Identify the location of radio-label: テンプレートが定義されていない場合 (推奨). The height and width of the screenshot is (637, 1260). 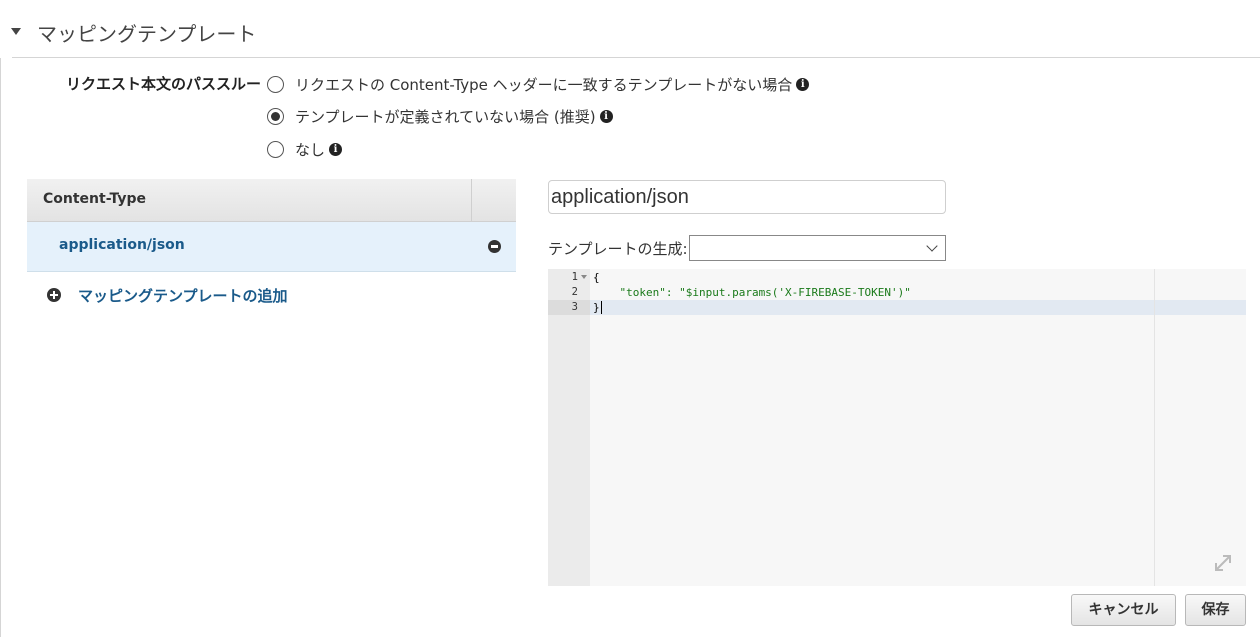
(445, 116).